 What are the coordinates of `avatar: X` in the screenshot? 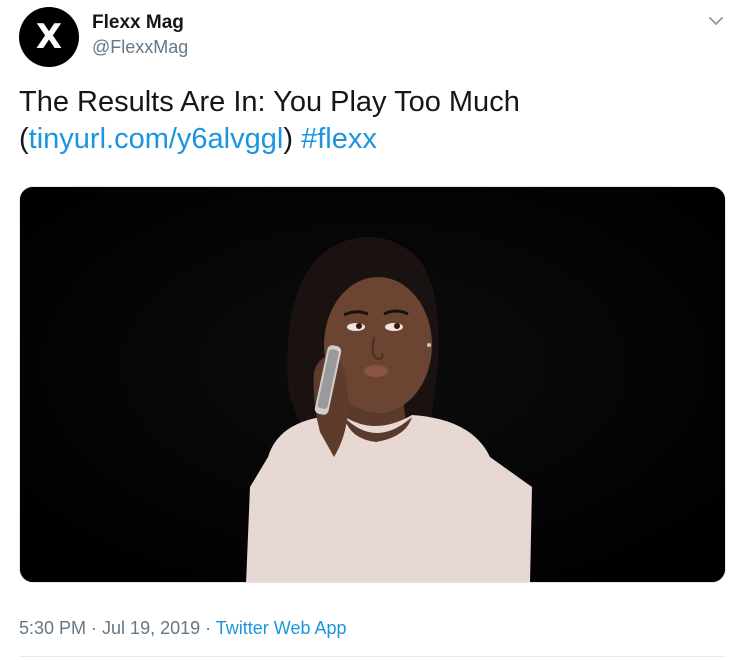 It's located at (49, 37).